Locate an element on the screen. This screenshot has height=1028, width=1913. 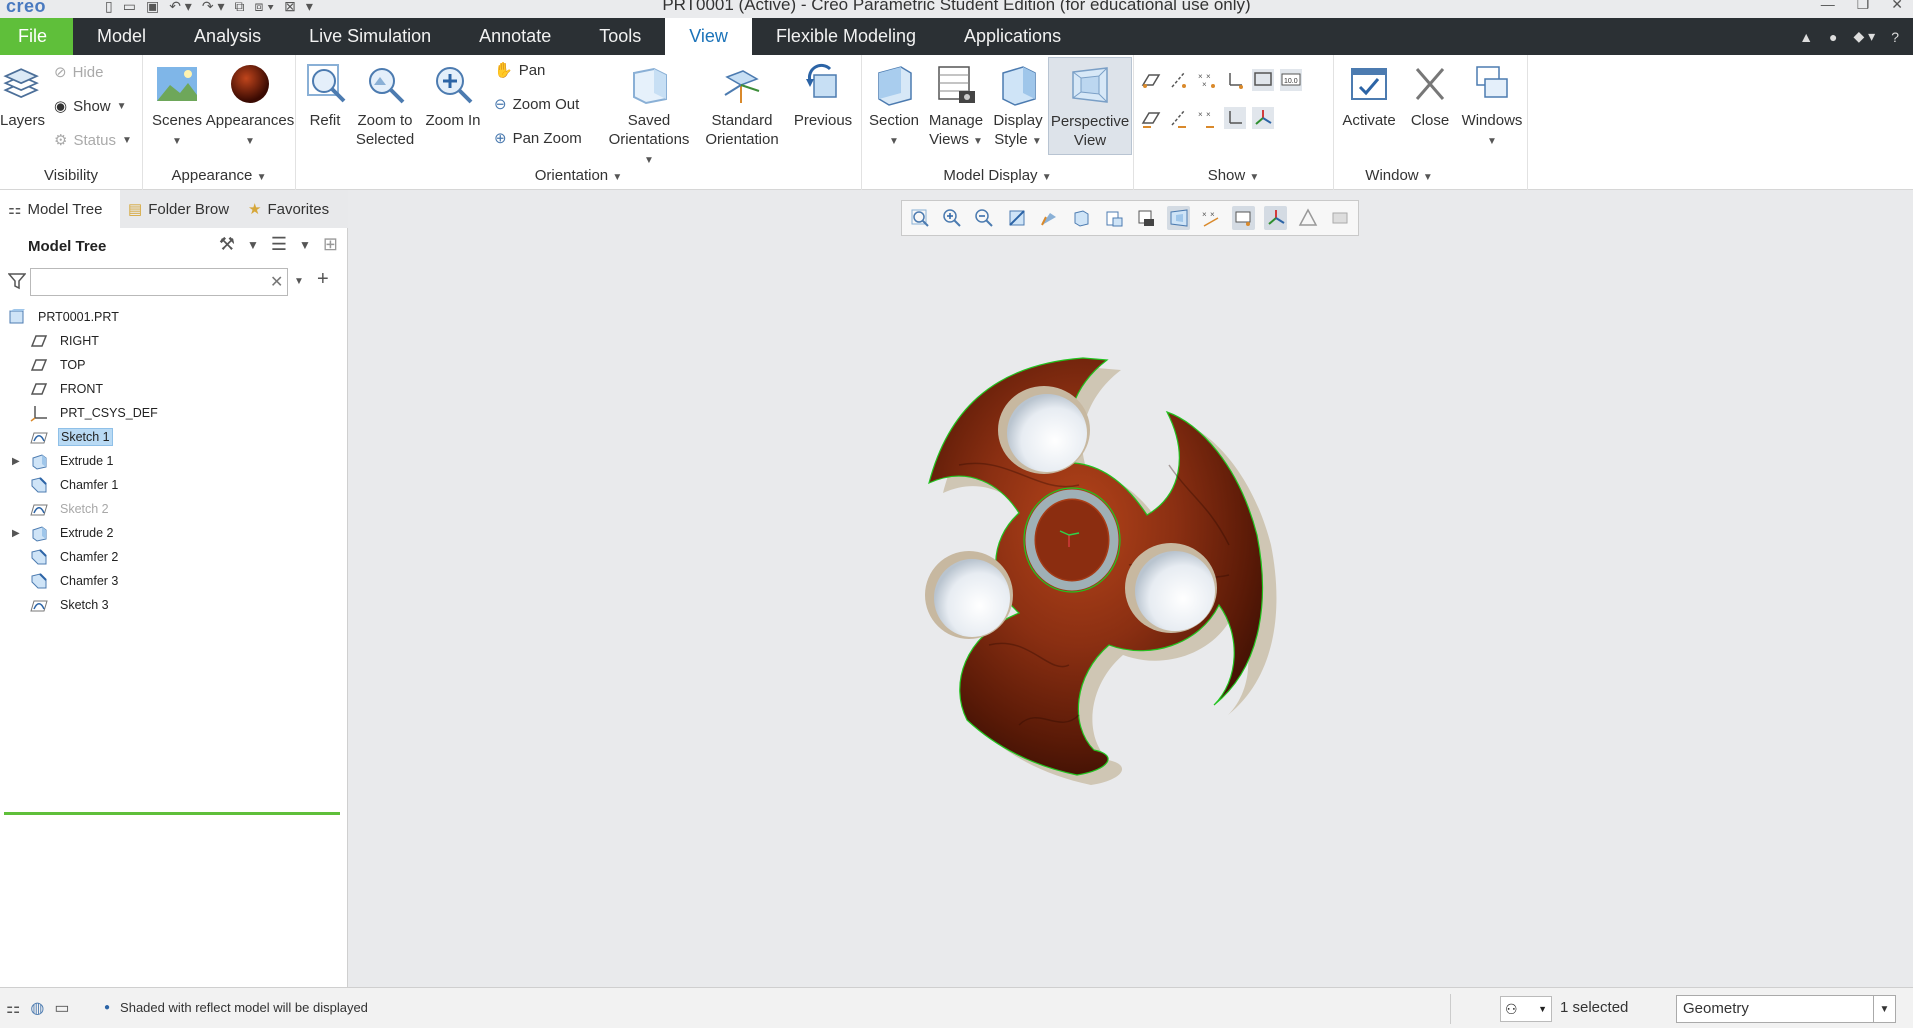
view-manager-icon is located at coordinates (1113, 218).